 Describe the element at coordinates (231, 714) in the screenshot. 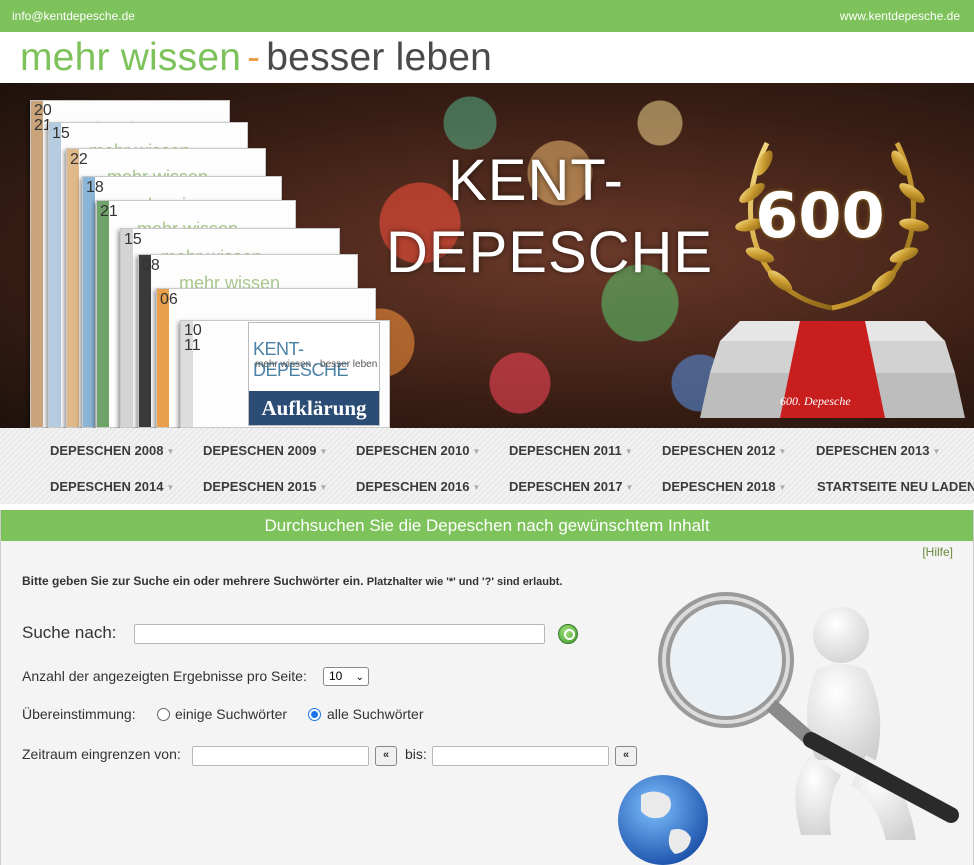

I see `match-any-label: einige Suchwörter` at that location.